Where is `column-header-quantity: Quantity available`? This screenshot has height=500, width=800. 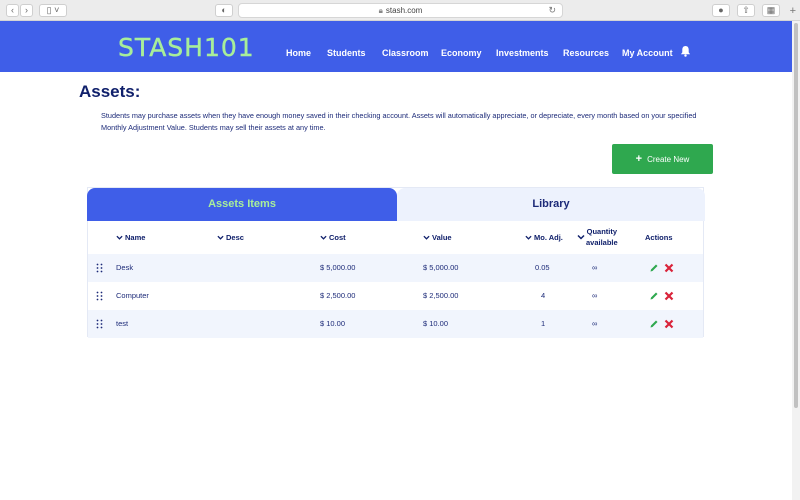
column-header-quantity: Quantity available is located at coordinates (602, 237).